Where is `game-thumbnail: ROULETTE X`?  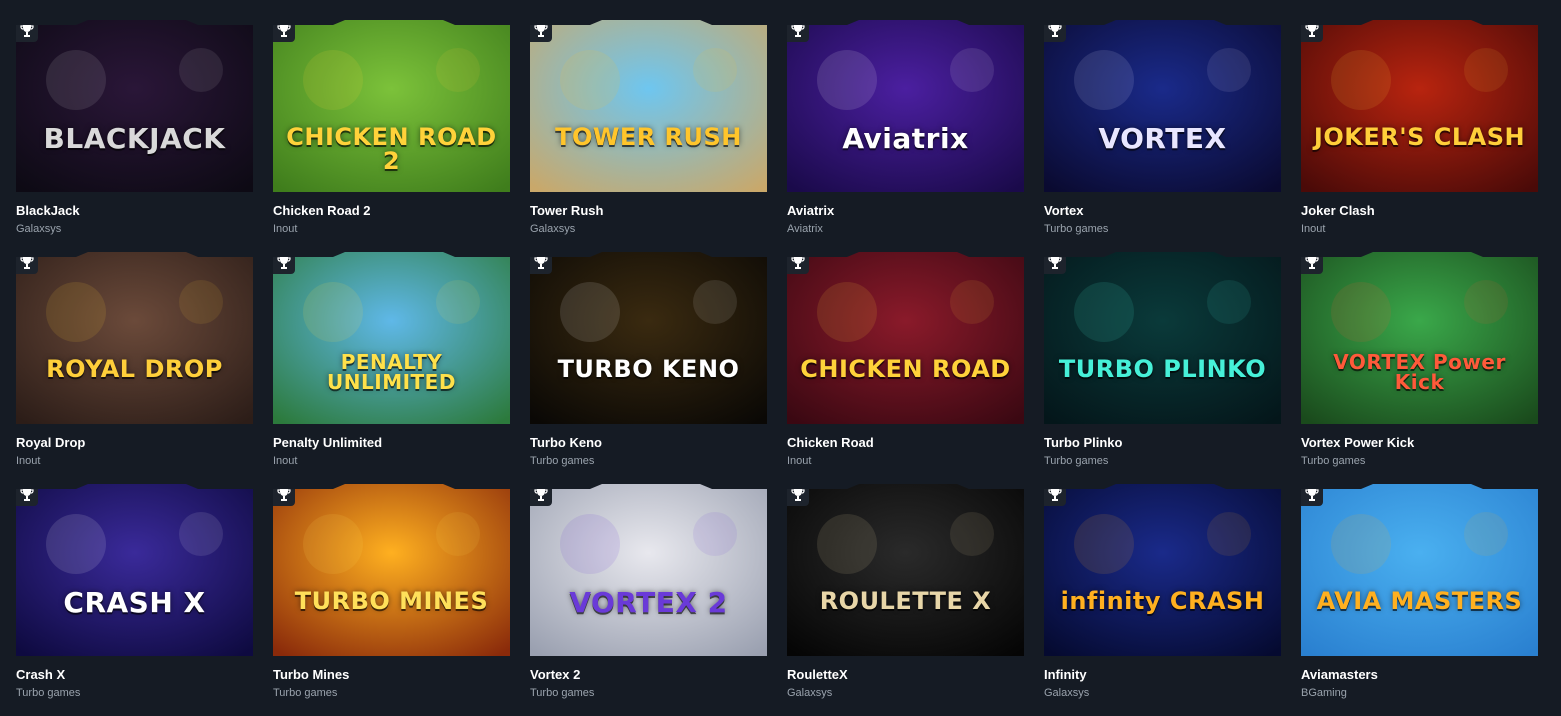
game-thumbnail: ROULETTE X is located at coordinates (905, 570).